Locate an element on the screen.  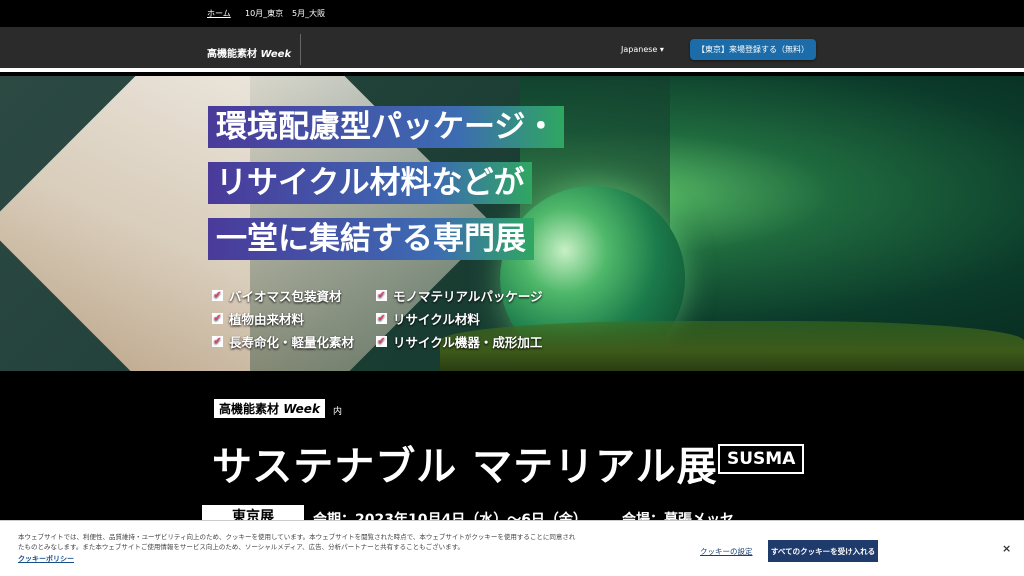
topbar-link-tokyo: 10月_東京 is located at coordinates (264, 13).